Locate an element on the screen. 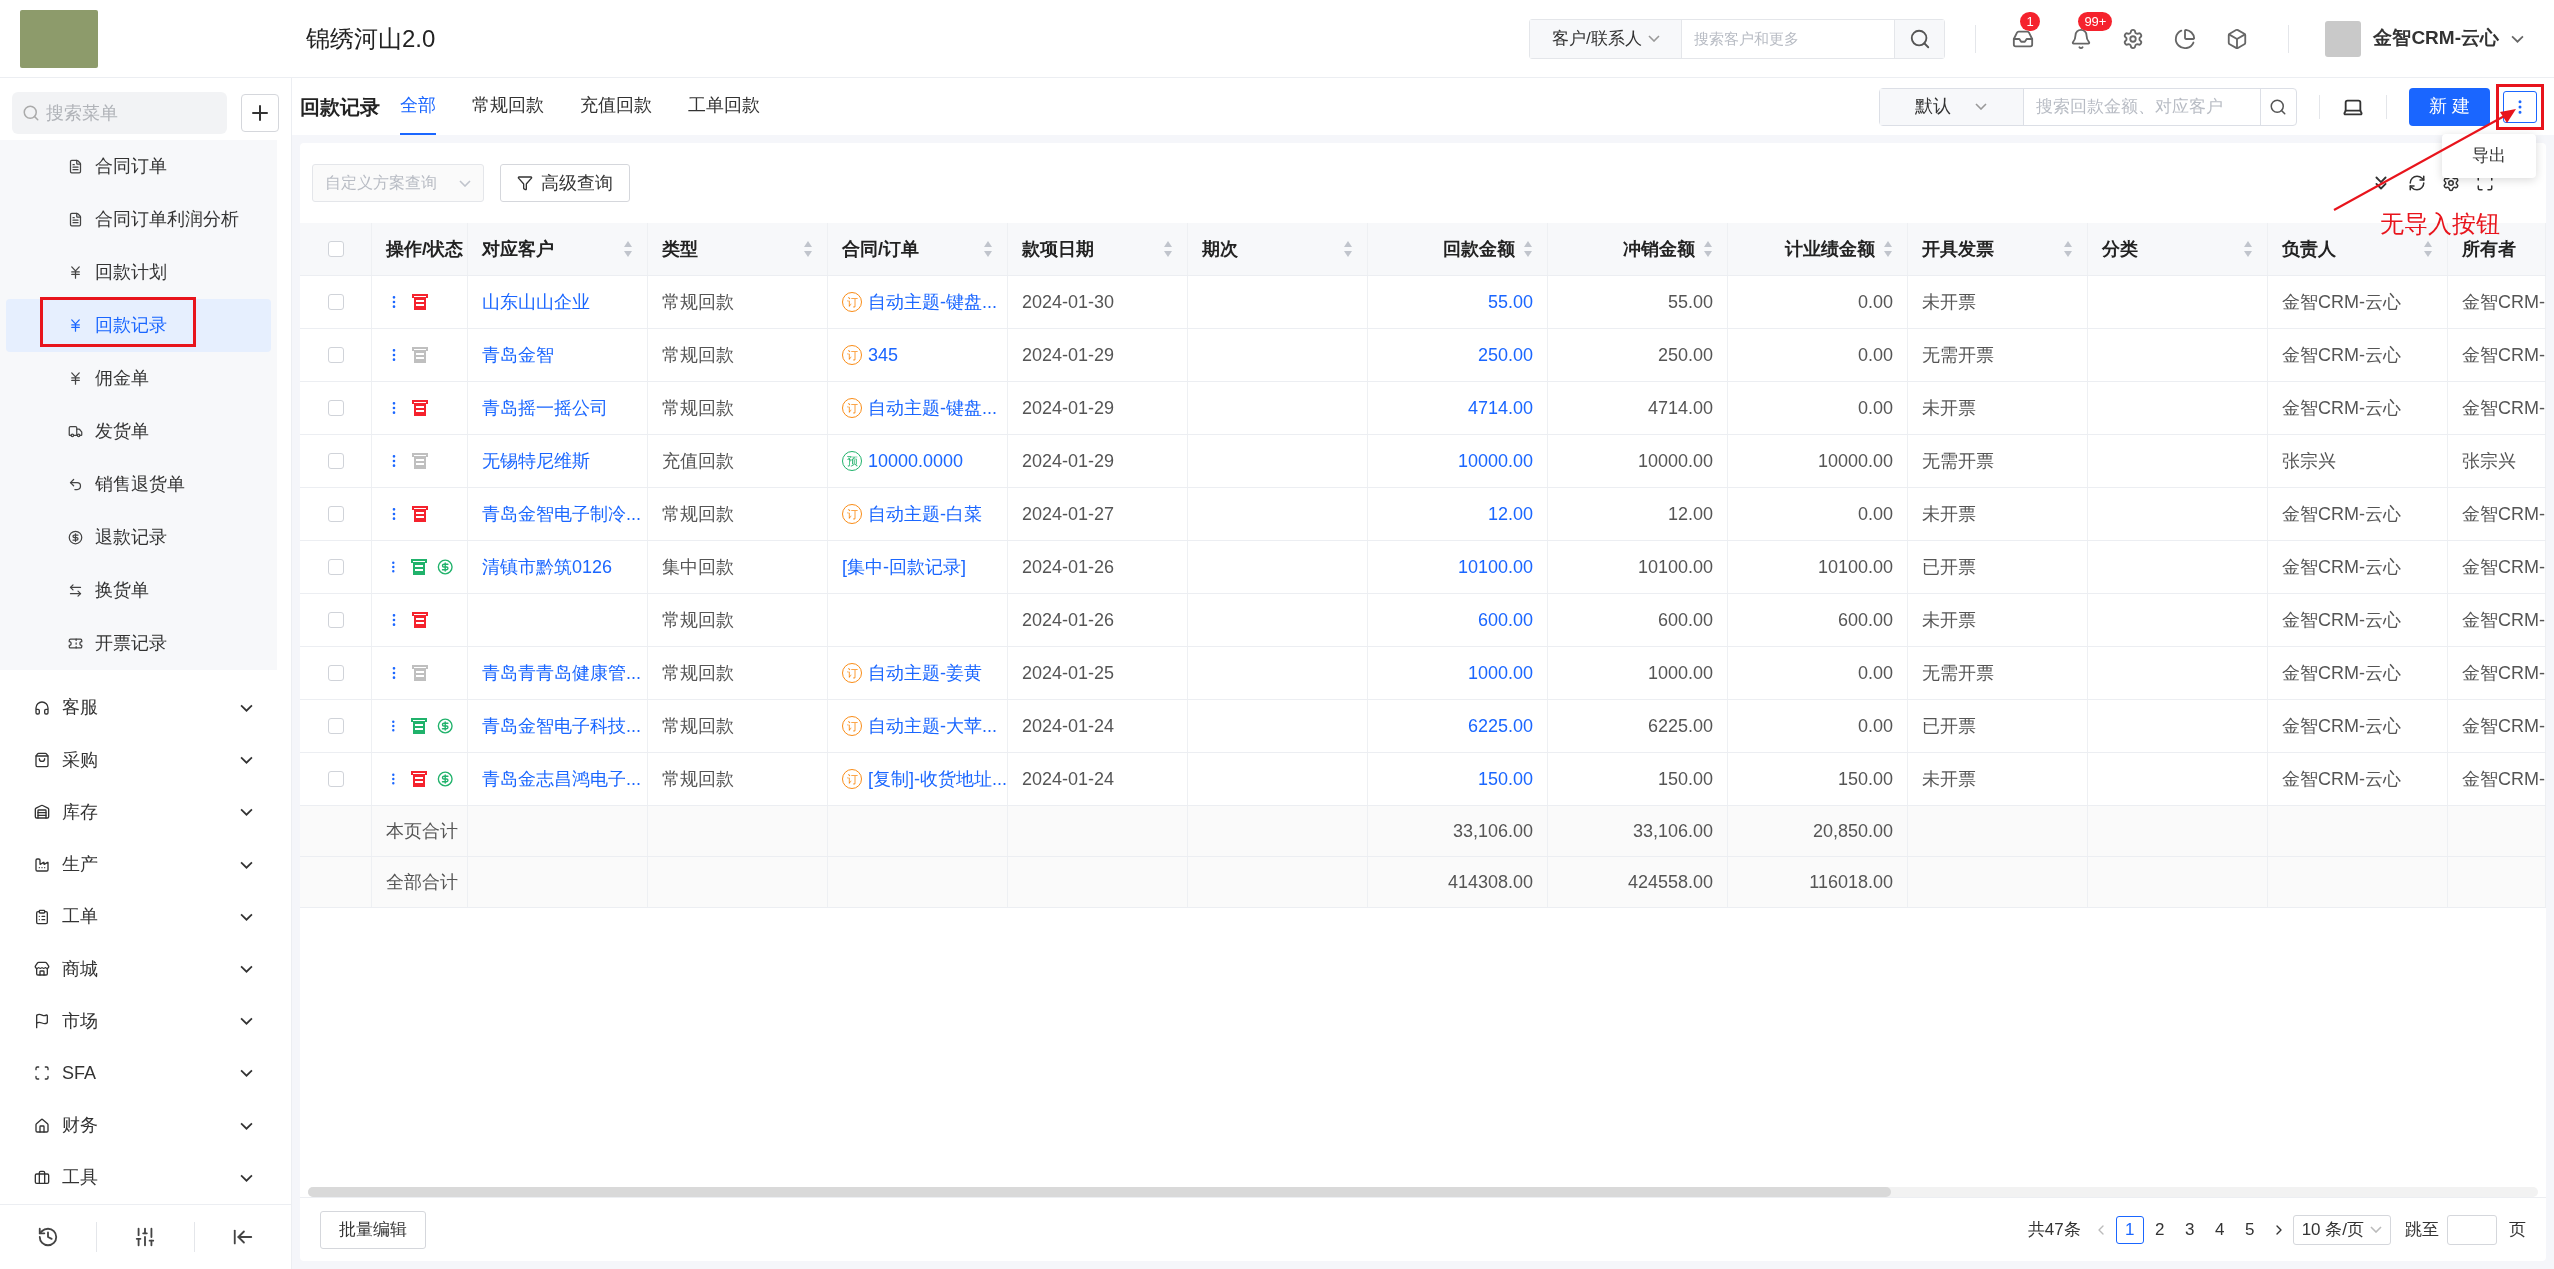 This screenshot has width=2554, height=1269. amount-link: 600.00 is located at coordinates (1505, 620).